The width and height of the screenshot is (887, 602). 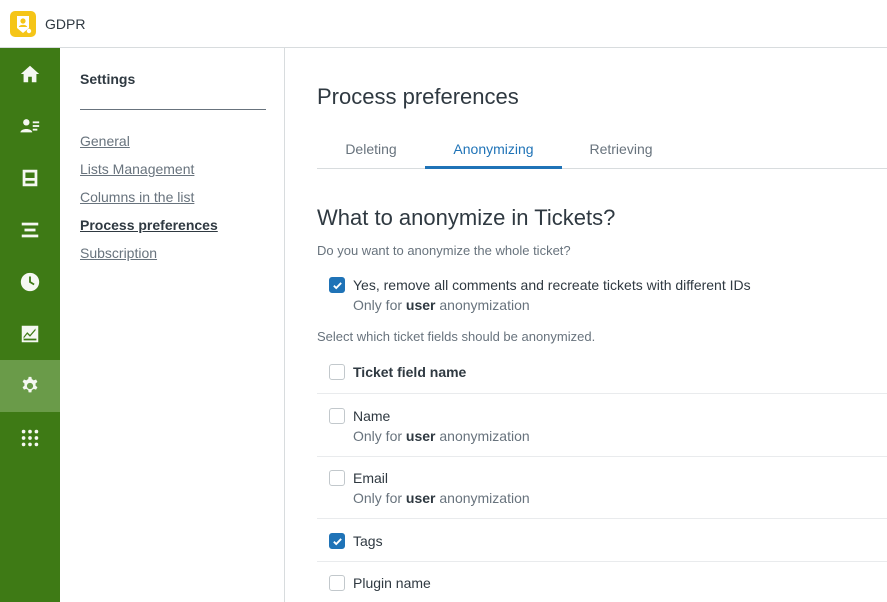 I want to click on subnav-link-process-preferences: Process preferences, so click(x=149, y=225).